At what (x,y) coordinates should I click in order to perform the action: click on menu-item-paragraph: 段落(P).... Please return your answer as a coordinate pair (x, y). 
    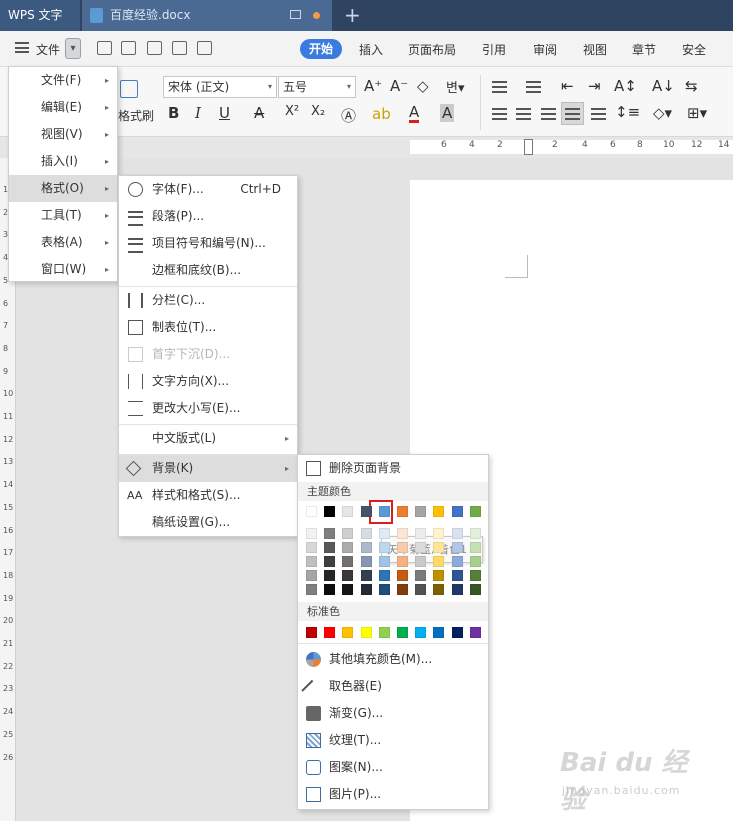
    Looking at the image, I should click on (208, 216).